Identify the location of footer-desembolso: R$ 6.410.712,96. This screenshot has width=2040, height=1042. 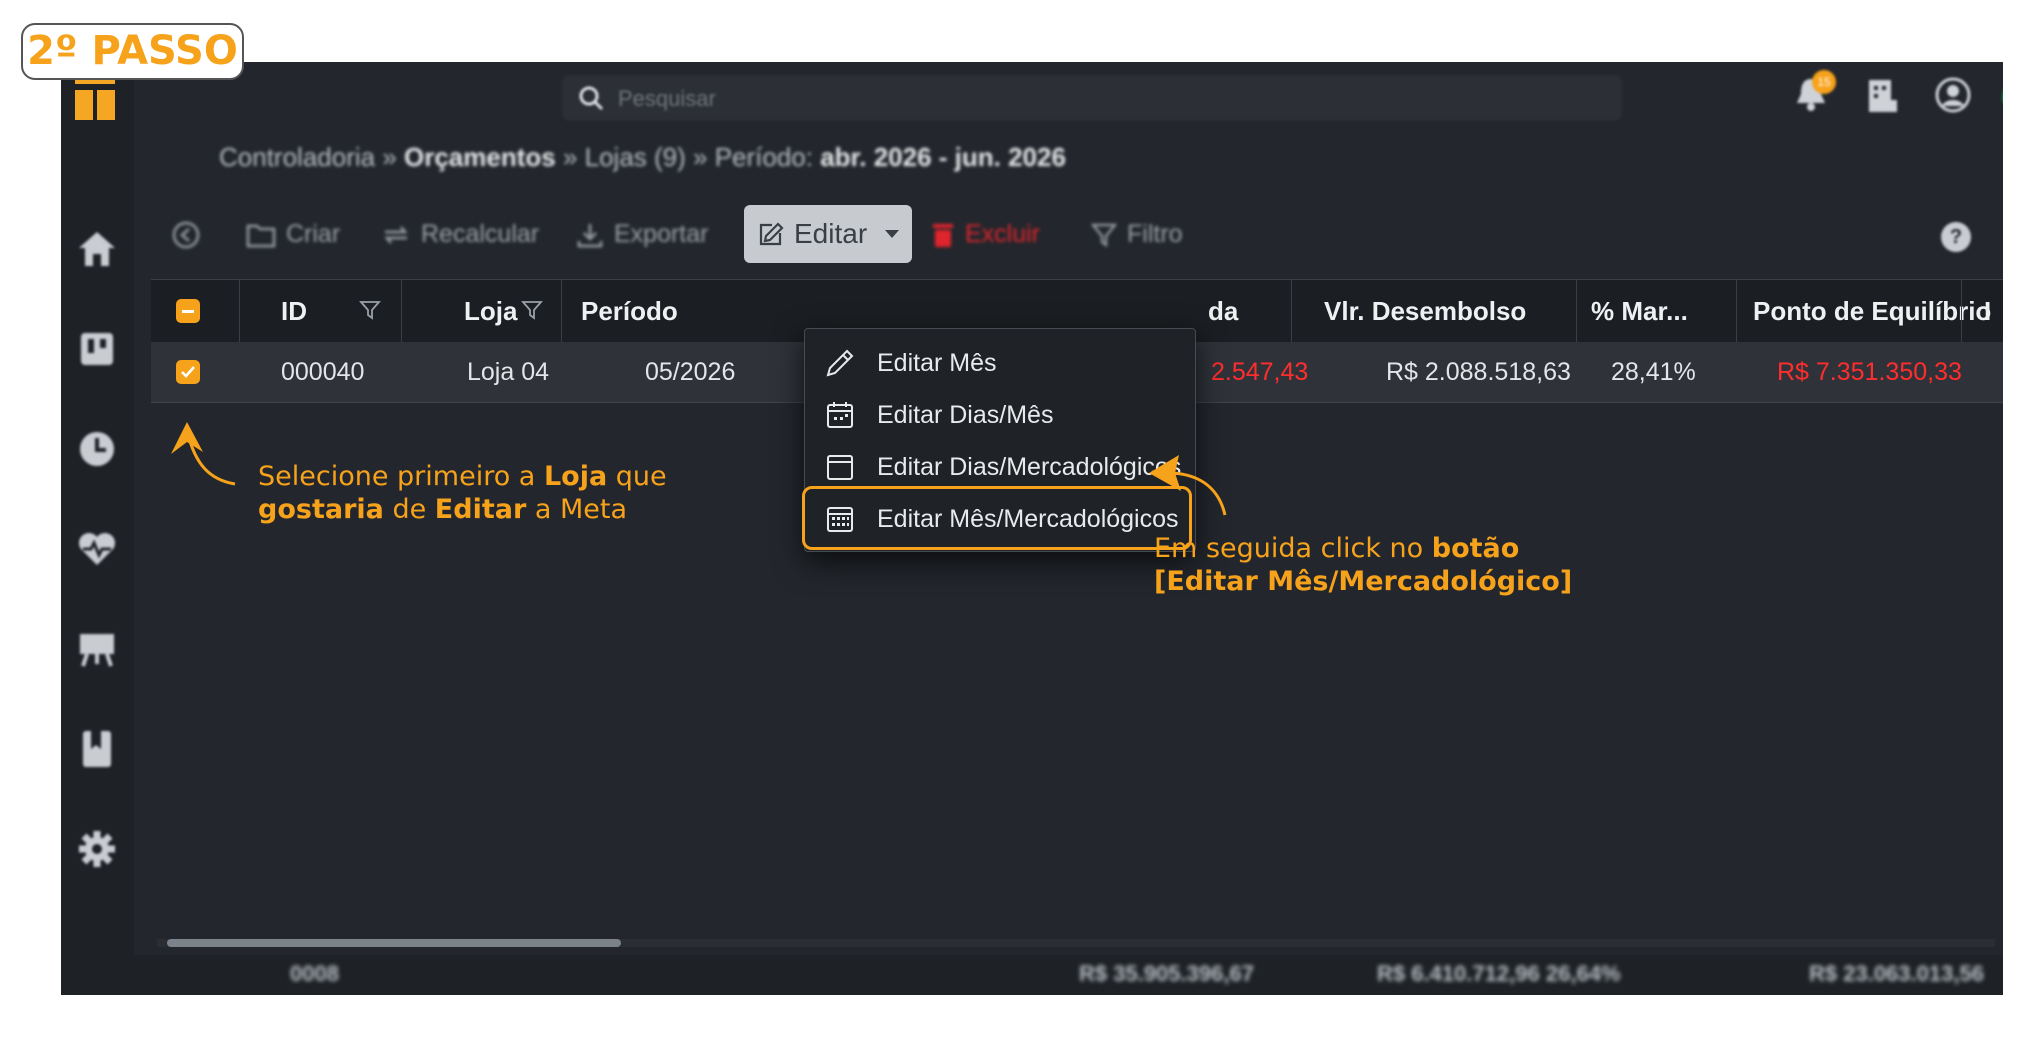
(1458, 973).